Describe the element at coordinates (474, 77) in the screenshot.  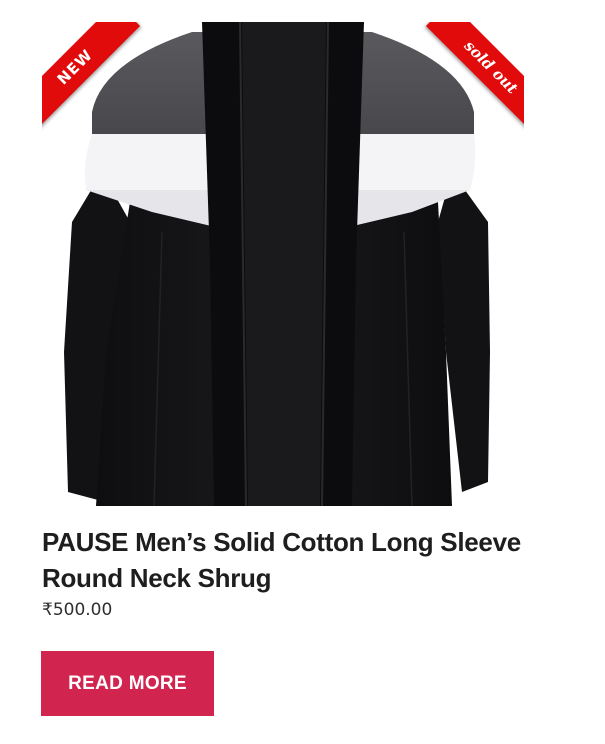
I see `sold-out-badge-label: sold out` at that location.